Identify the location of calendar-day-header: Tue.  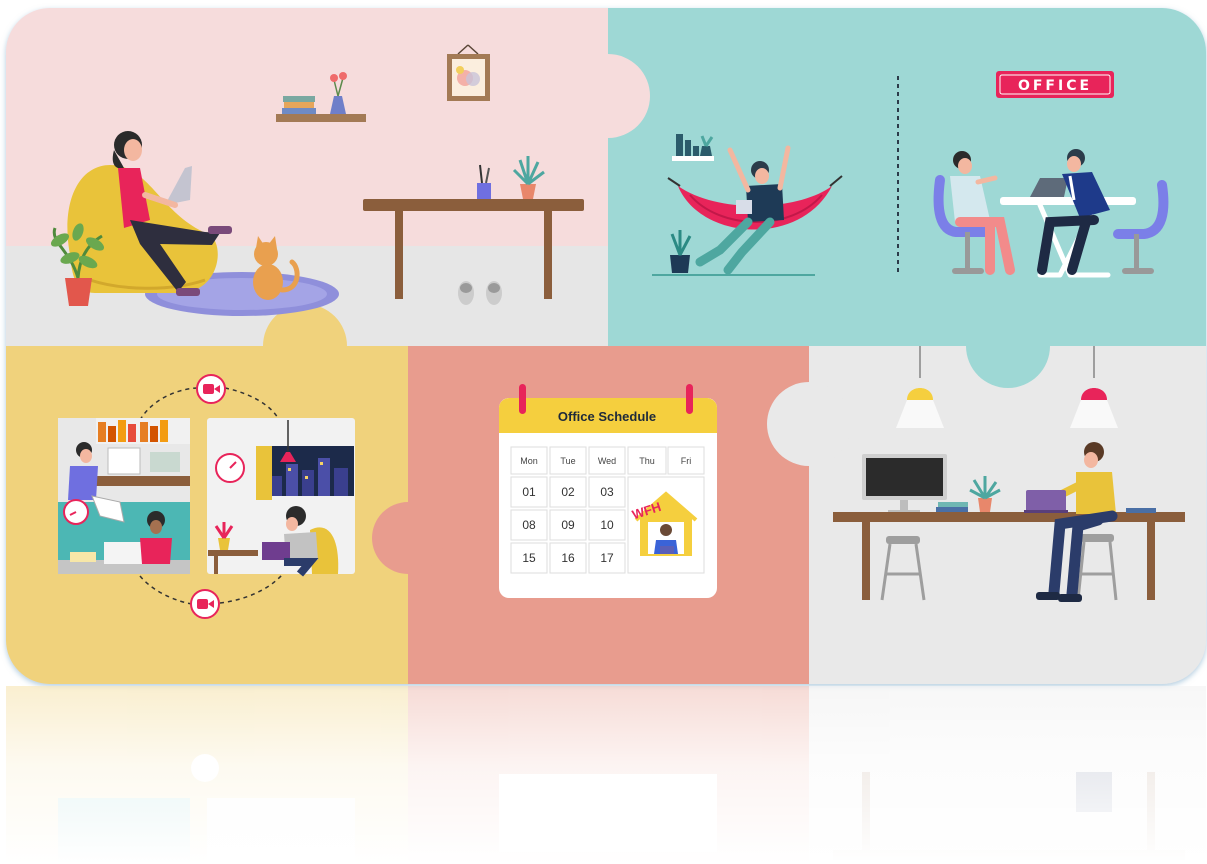
(567, 461).